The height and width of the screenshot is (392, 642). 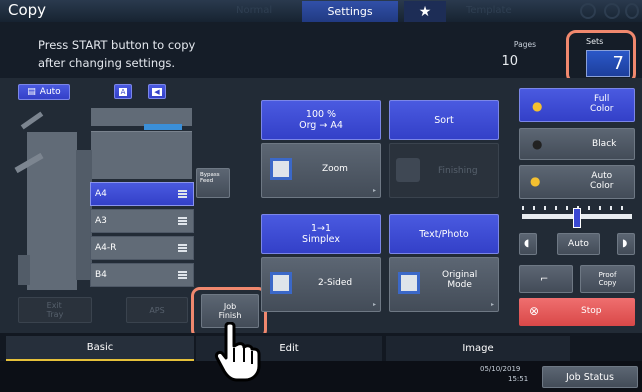 I want to click on tray-b4: B4, so click(x=142, y=275).